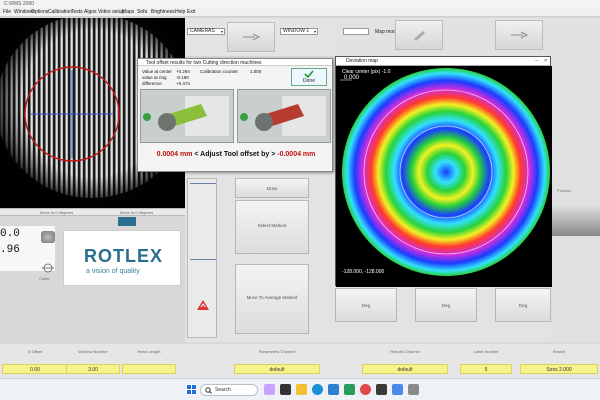  Describe the element at coordinates (333, 389) in the screenshot. I see `store-icon` at that location.